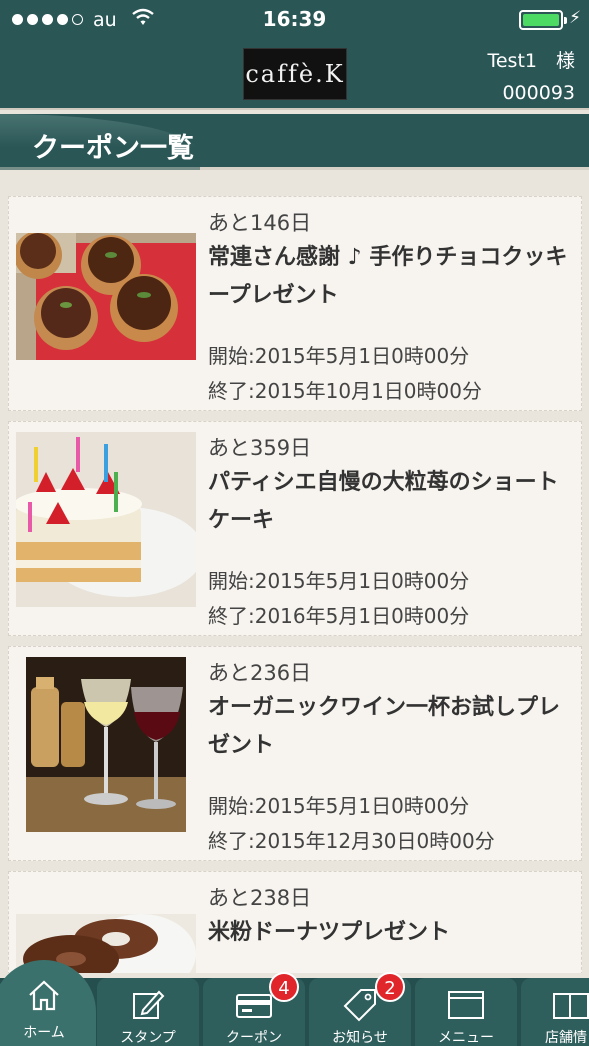 The image size is (589, 1046). Describe the element at coordinates (148, 1005) in the screenshot. I see `stamp-icon` at that location.